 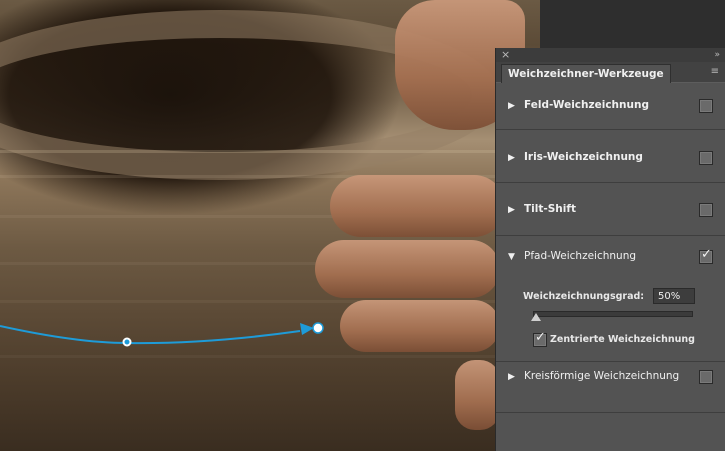 What do you see at coordinates (550, 209) in the screenshot?
I see `section-label: Tilt-Shift` at bounding box center [550, 209].